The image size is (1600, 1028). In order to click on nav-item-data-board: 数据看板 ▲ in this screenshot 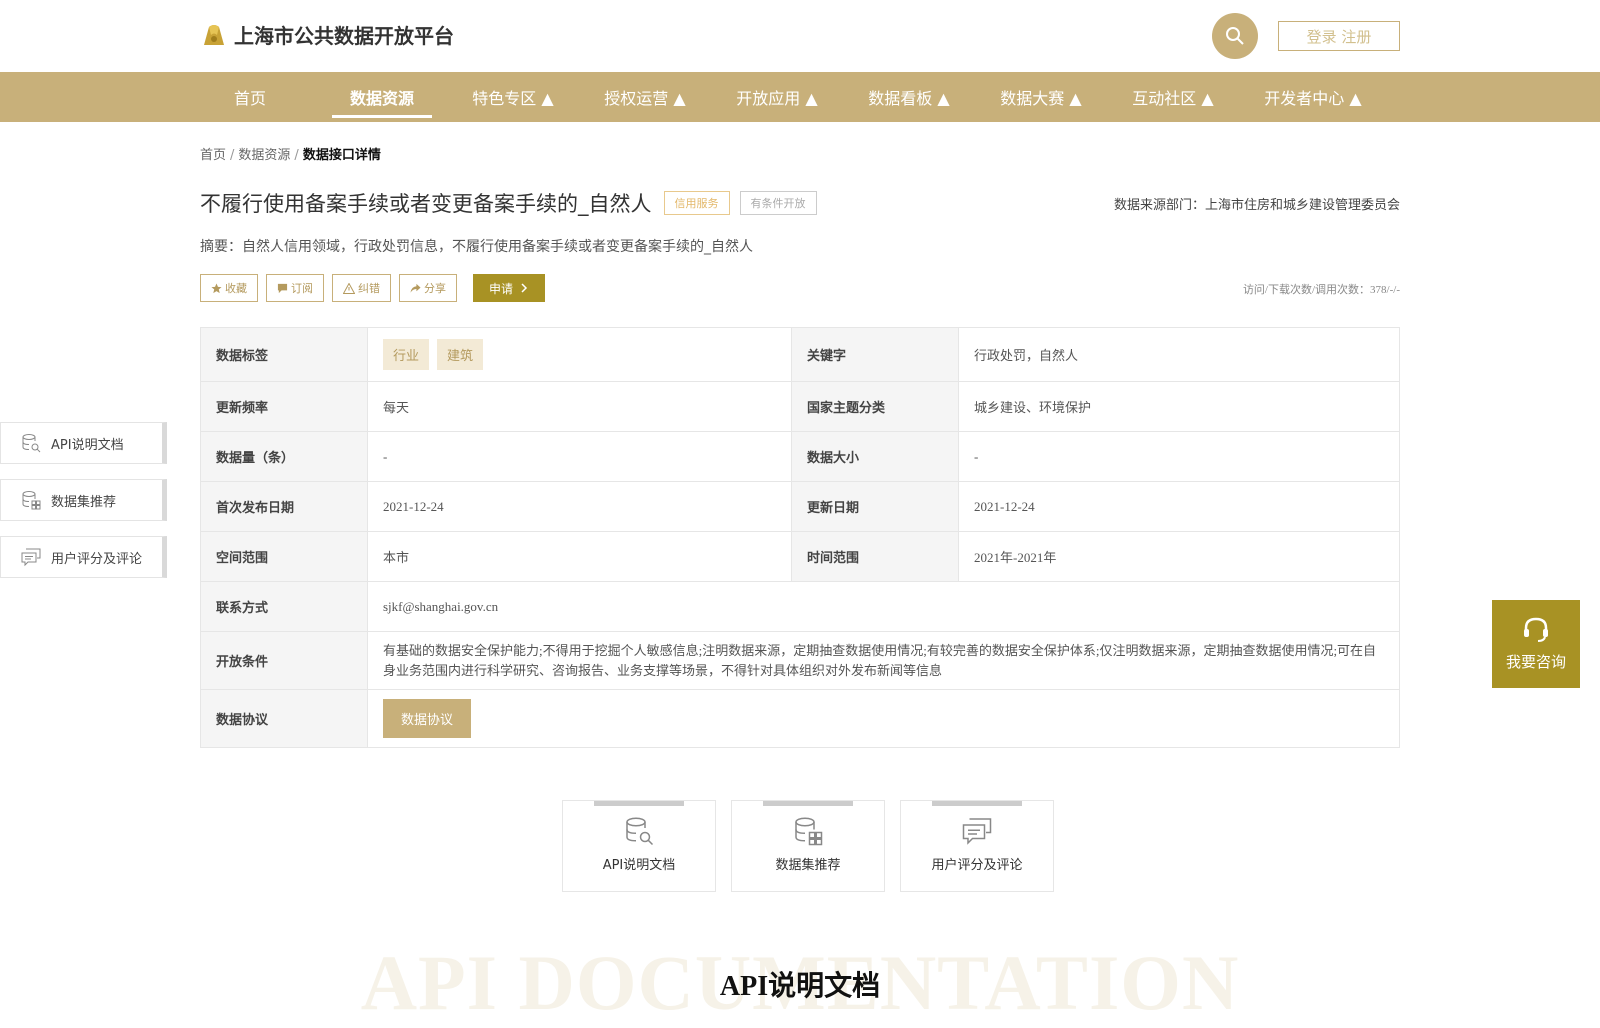, I will do `click(909, 97)`.